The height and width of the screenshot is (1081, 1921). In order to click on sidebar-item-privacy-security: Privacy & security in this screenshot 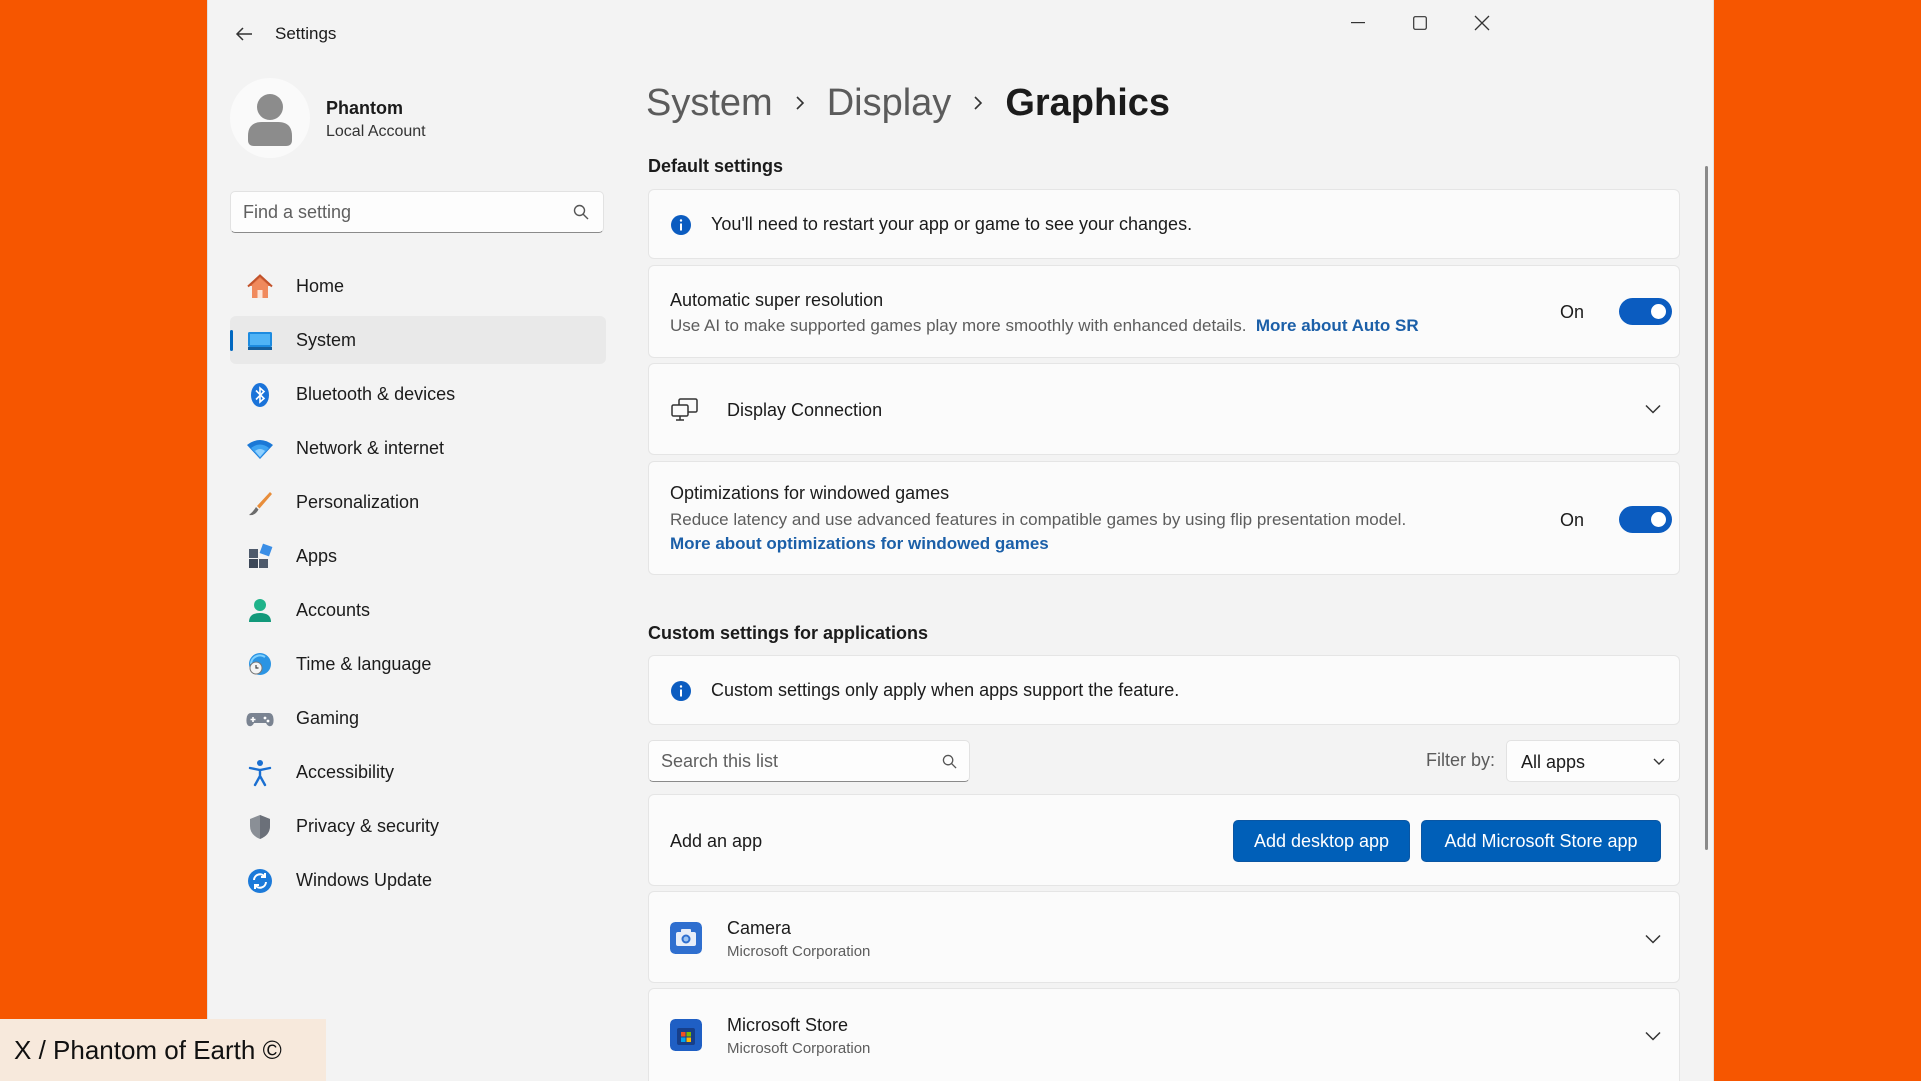, I will do `click(418, 826)`.